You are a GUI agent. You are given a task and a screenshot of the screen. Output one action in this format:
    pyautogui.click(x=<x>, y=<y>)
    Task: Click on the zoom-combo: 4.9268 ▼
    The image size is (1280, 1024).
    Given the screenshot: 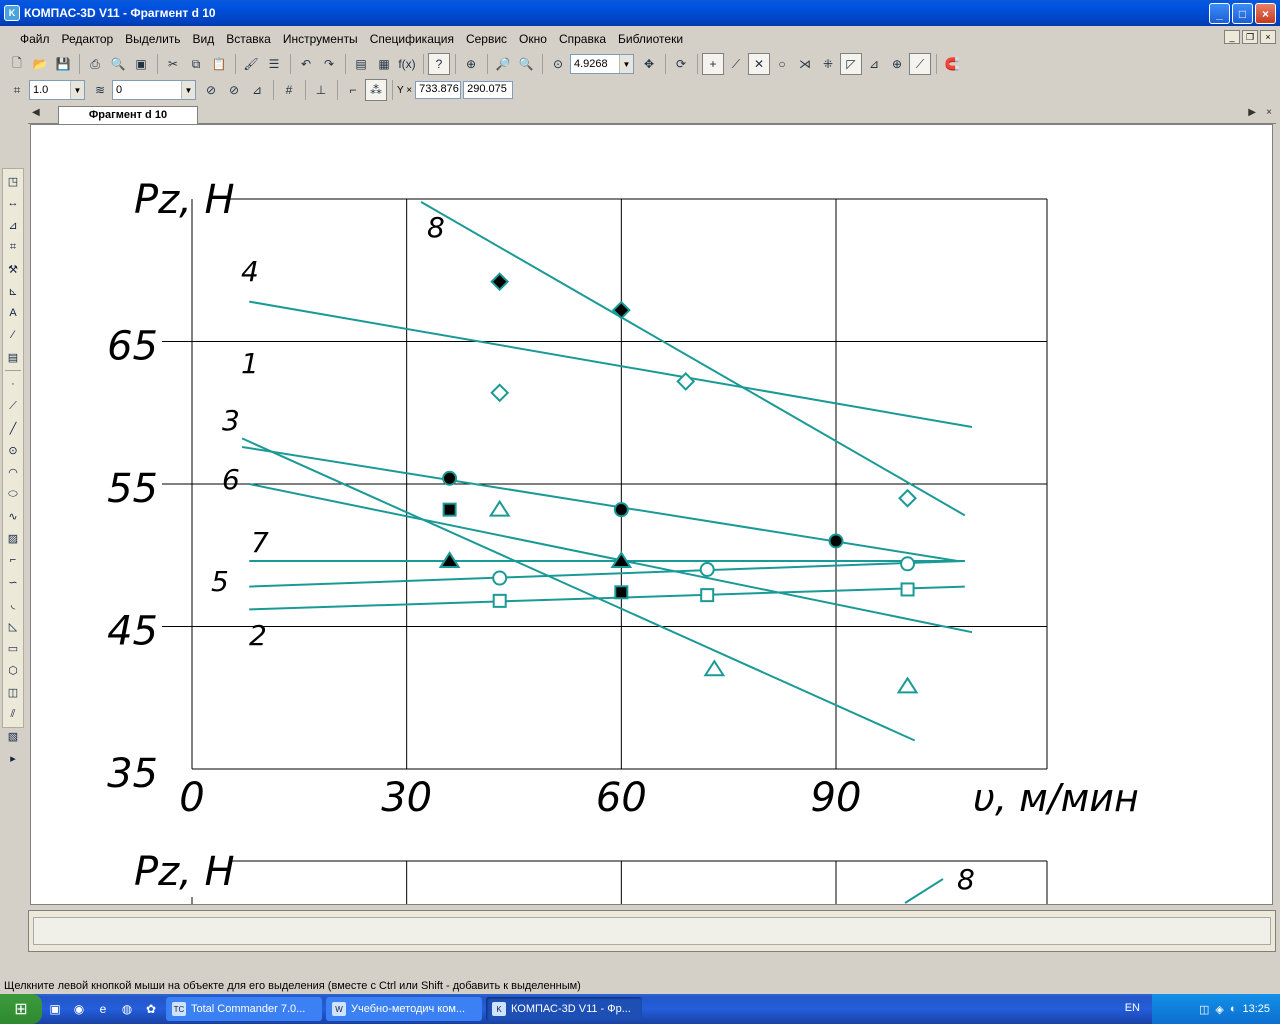 What is the action you would take?
    pyautogui.click(x=602, y=64)
    